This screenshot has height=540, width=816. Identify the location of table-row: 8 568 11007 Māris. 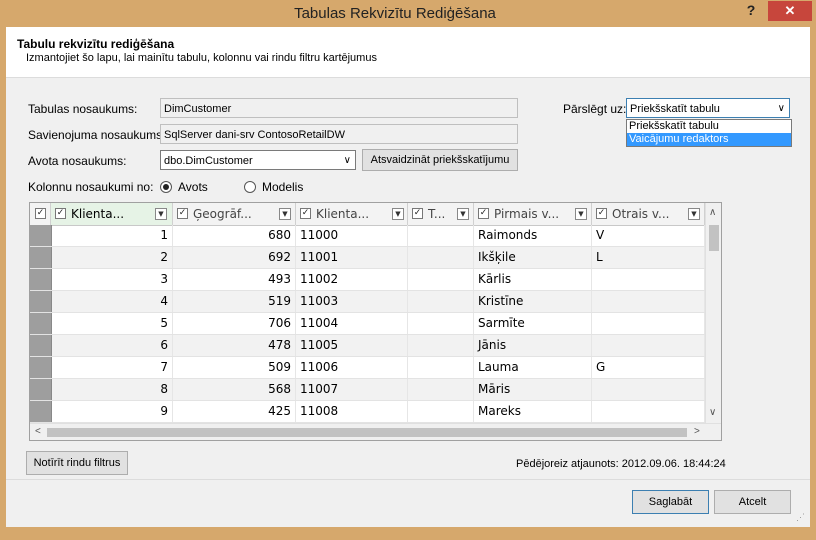
(367, 390).